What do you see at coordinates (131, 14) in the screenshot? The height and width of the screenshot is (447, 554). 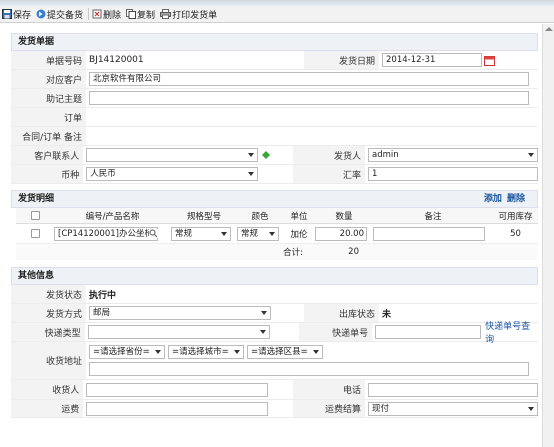 I see `copy-icon` at bounding box center [131, 14].